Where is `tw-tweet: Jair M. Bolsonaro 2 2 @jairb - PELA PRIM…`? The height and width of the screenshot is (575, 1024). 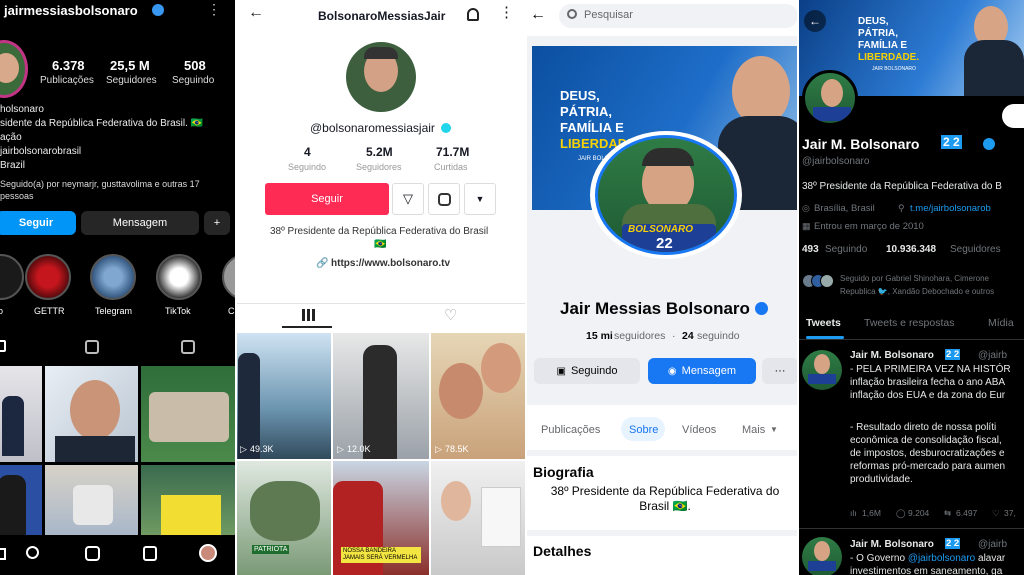
tw-tweet: Jair M. Bolsonaro 2 2 @jairb - PELA PRIM… is located at coordinates (911, 435).